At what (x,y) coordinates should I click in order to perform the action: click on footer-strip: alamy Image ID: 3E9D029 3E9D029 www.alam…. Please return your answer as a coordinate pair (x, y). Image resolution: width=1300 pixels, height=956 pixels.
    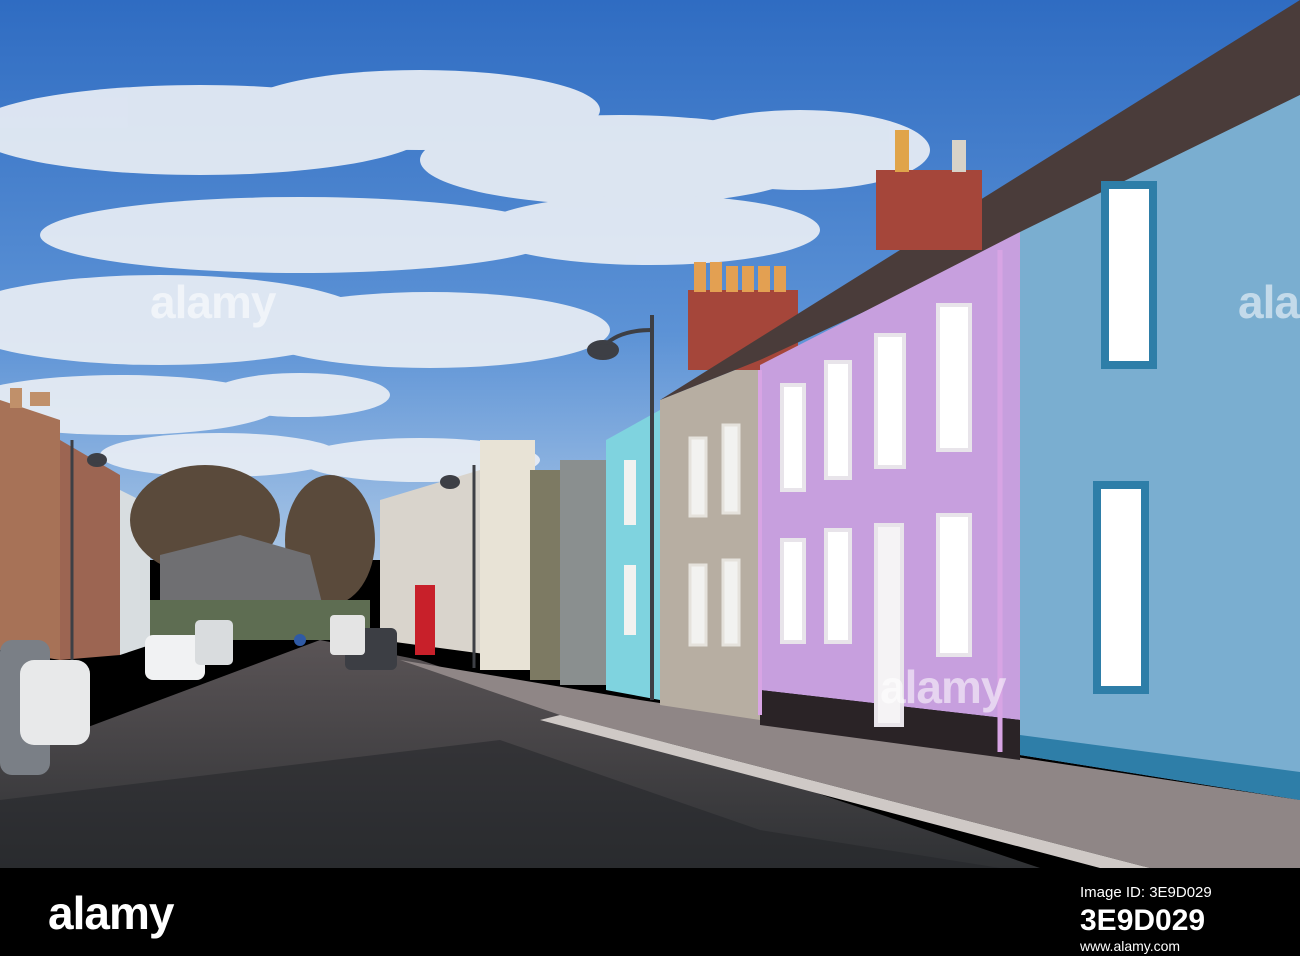
    Looking at the image, I should click on (650, 912).